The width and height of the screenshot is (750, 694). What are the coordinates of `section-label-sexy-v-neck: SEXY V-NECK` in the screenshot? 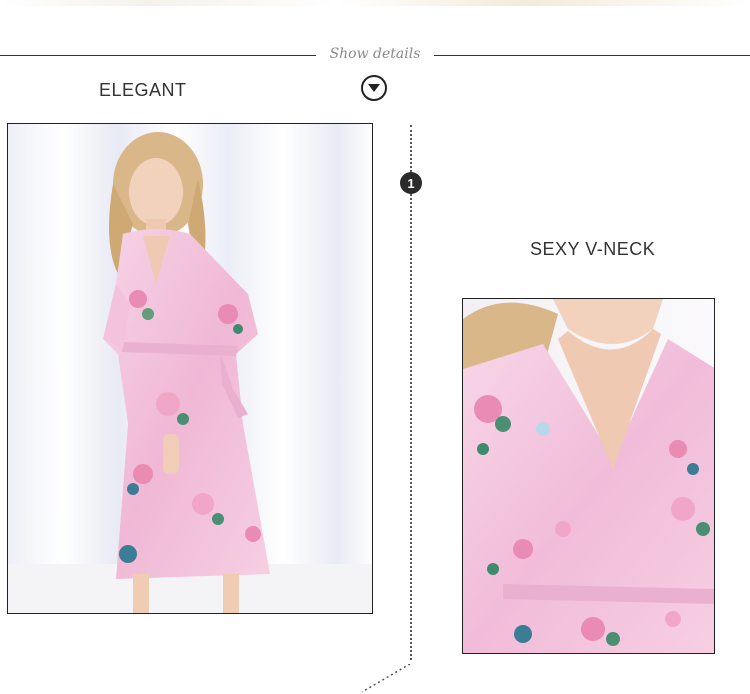 It's located at (593, 249).